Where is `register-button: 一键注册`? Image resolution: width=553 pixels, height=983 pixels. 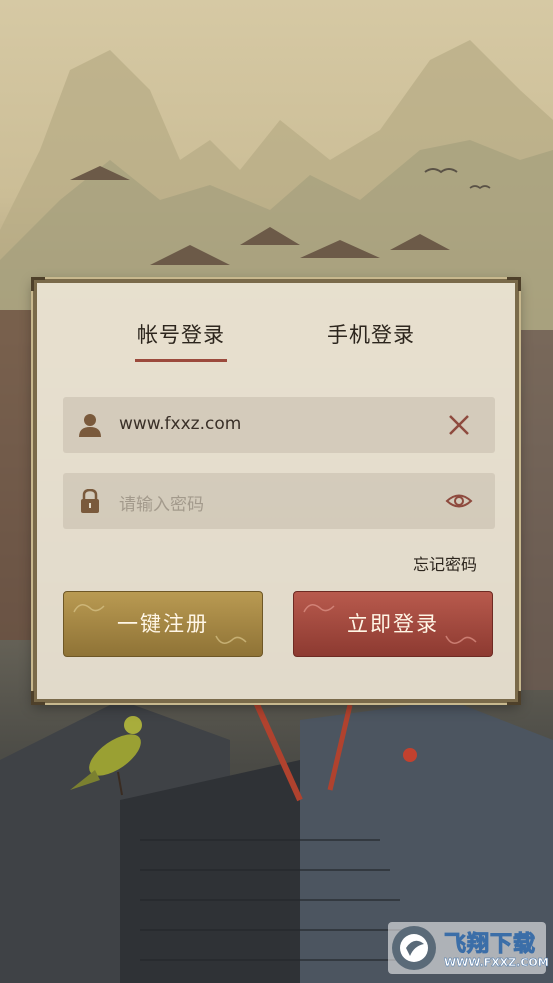
register-button: 一键注册 is located at coordinates (163, 624).